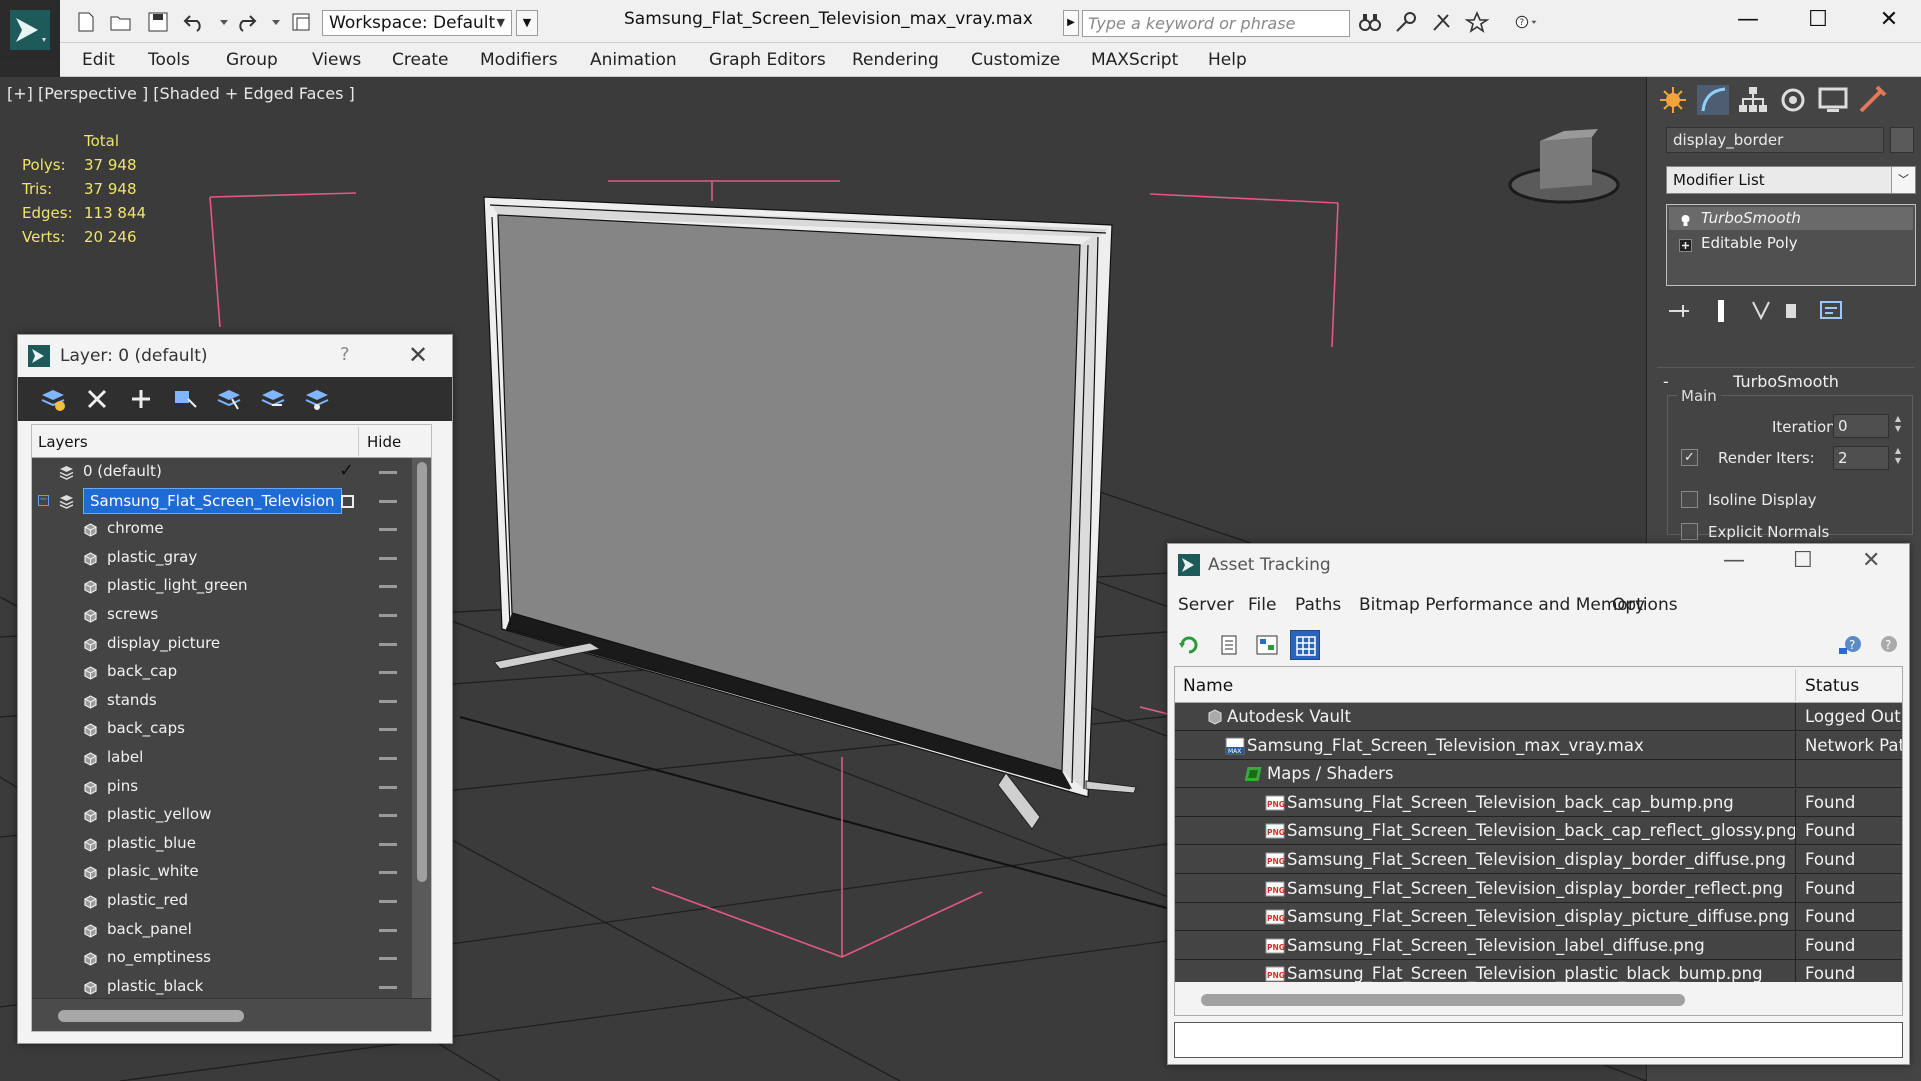 Image resolution: width=1921 pixels, height=1081 pixels. I want to click on modify-tab-icon, so click(1713, 100).